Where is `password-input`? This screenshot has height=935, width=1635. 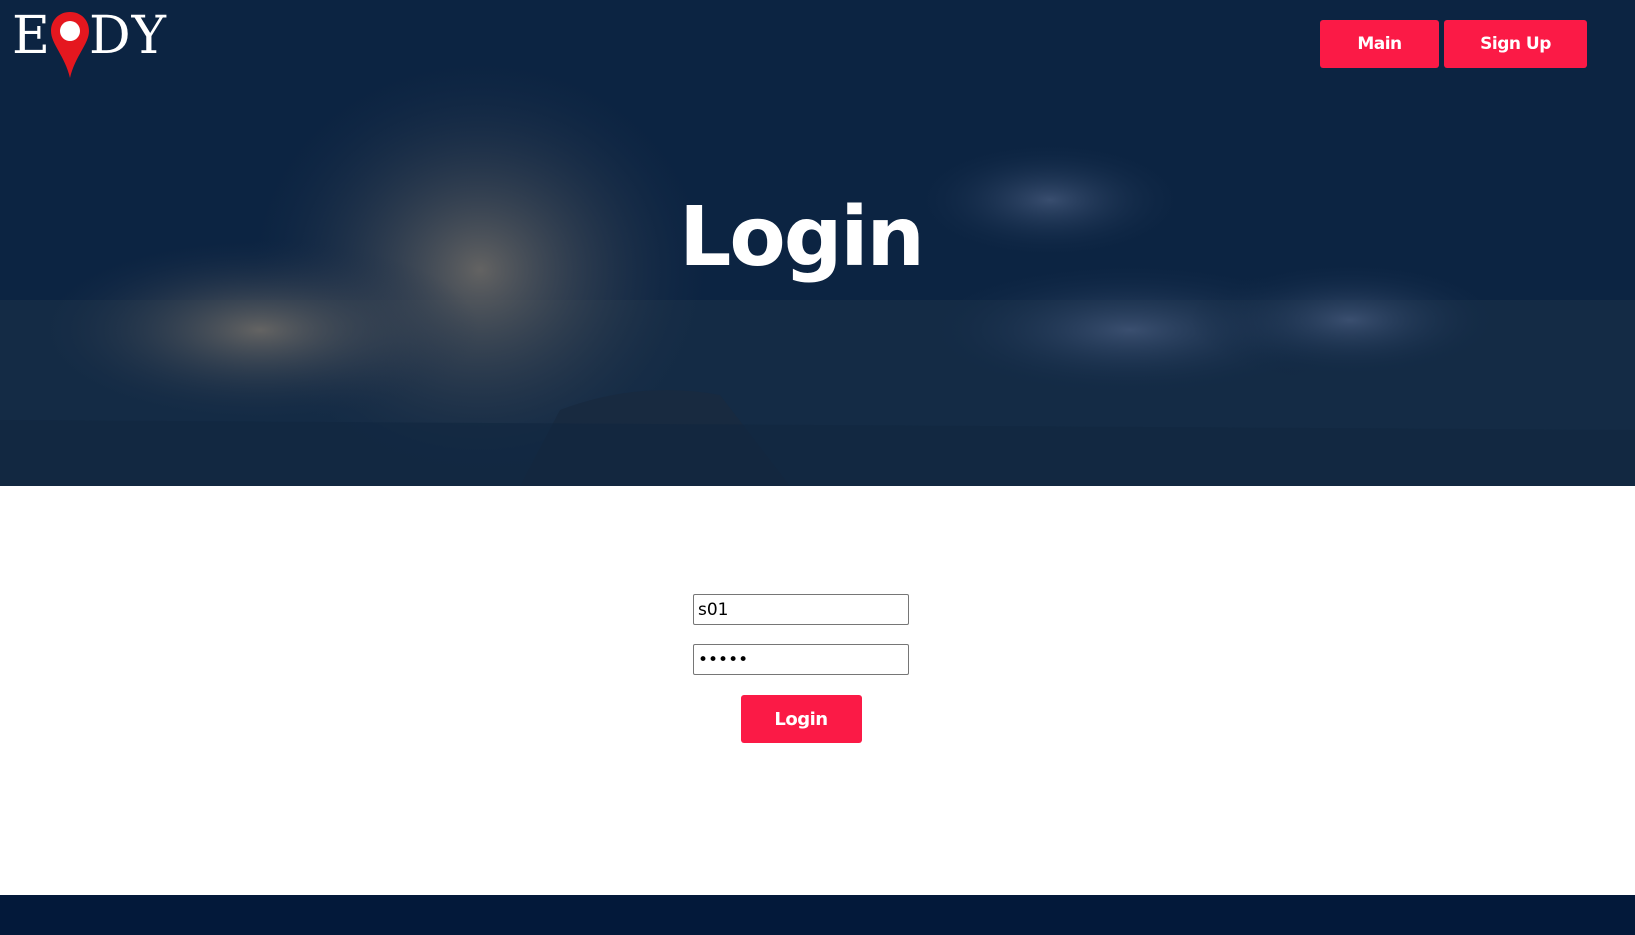
password-input is located at coordinates (801, 659).